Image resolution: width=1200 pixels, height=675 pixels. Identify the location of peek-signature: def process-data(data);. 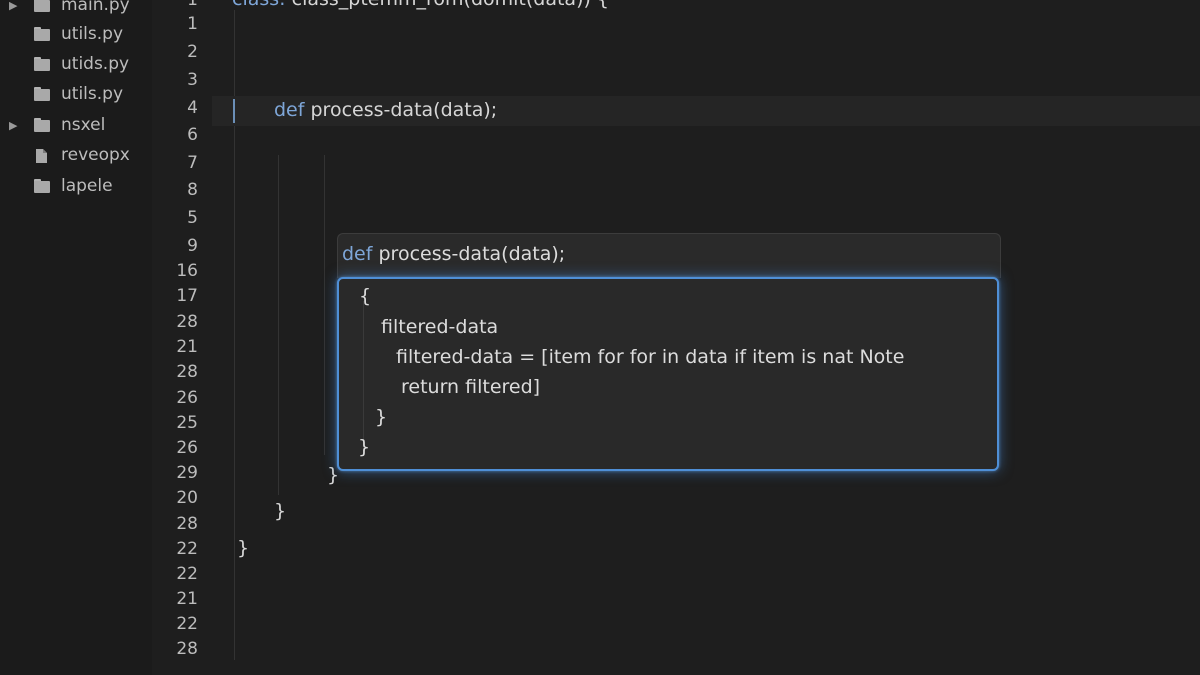
(453, 254).